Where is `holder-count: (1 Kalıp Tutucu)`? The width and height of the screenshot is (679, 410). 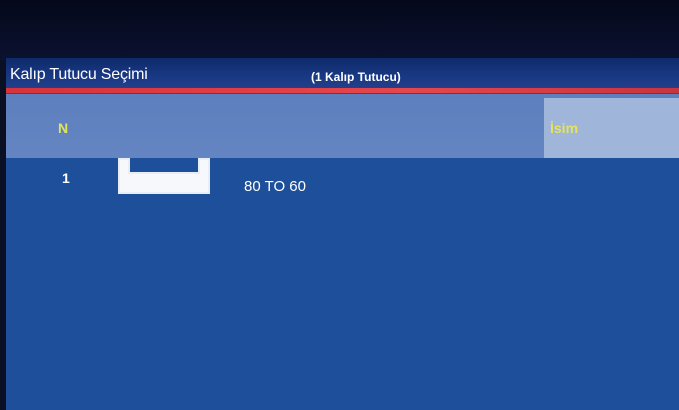
holder-count: (1 Kalıp Tutucu) is located at coordinates (356, 77).